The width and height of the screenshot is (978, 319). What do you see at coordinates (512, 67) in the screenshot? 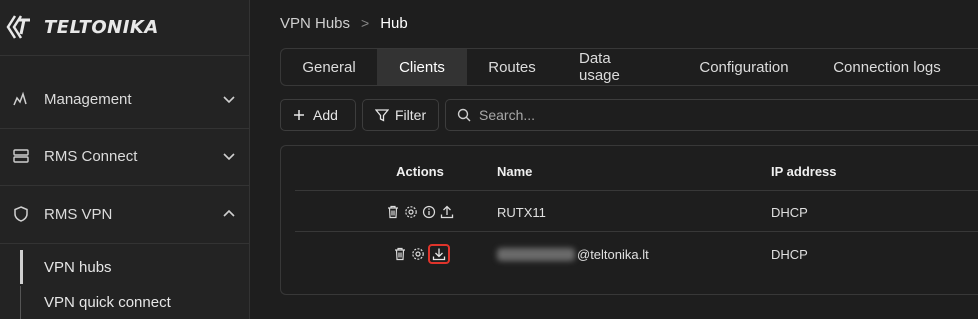
I see `tab-routes: Routes` at bounding box center [512, 67].